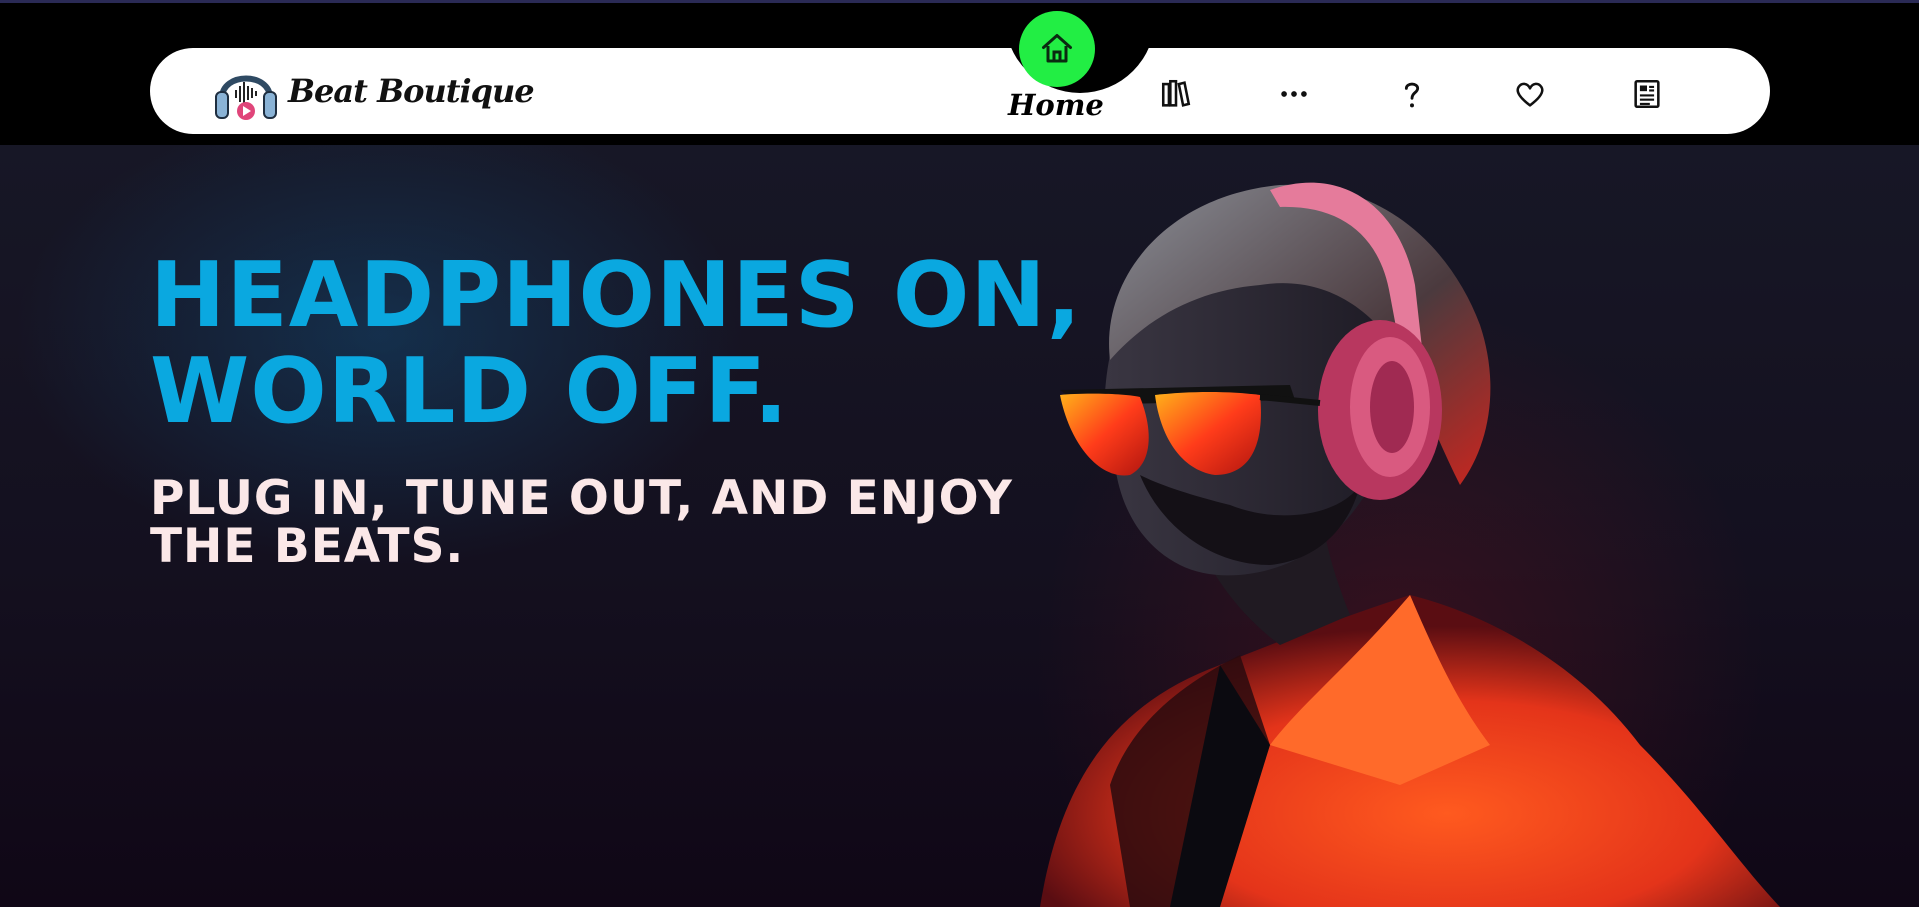 The height and width of the screenshot is (907, 1919). I want to click on nav-library-button, so click(1176, 94).